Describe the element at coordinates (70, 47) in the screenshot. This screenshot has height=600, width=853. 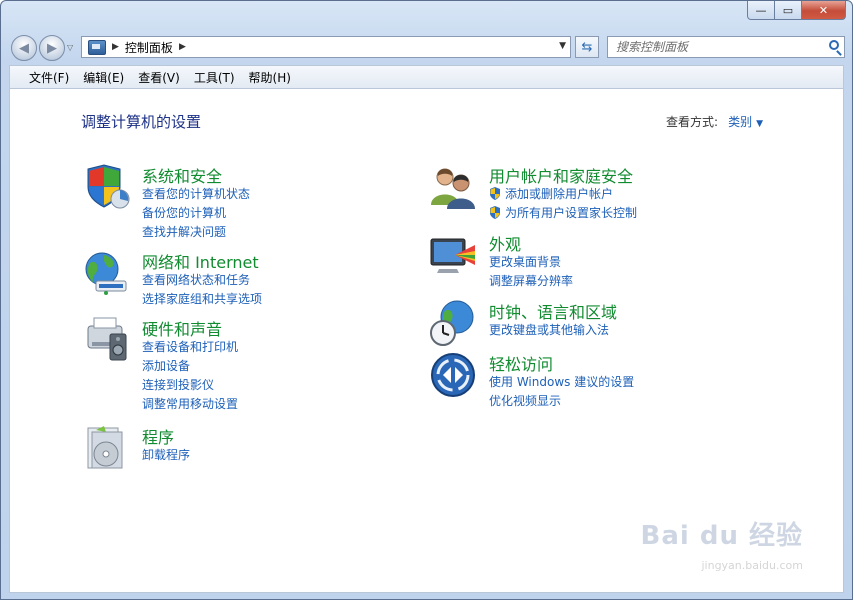
I see `recent-pages-dropdown: ▽` at that location.